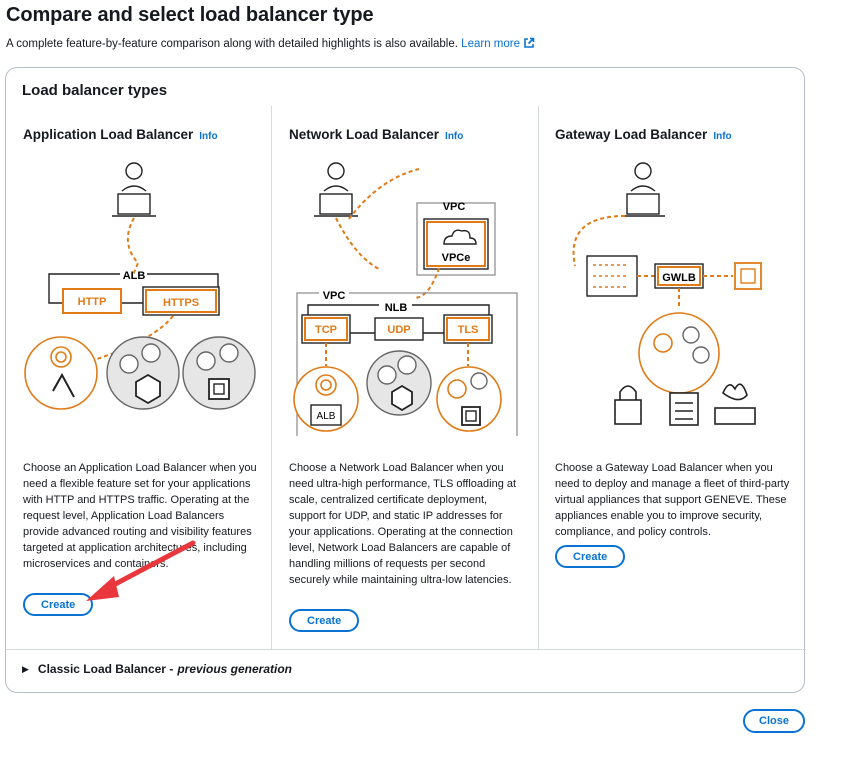  I want to click on caret-right-icon: ▶, so click(25, 668).